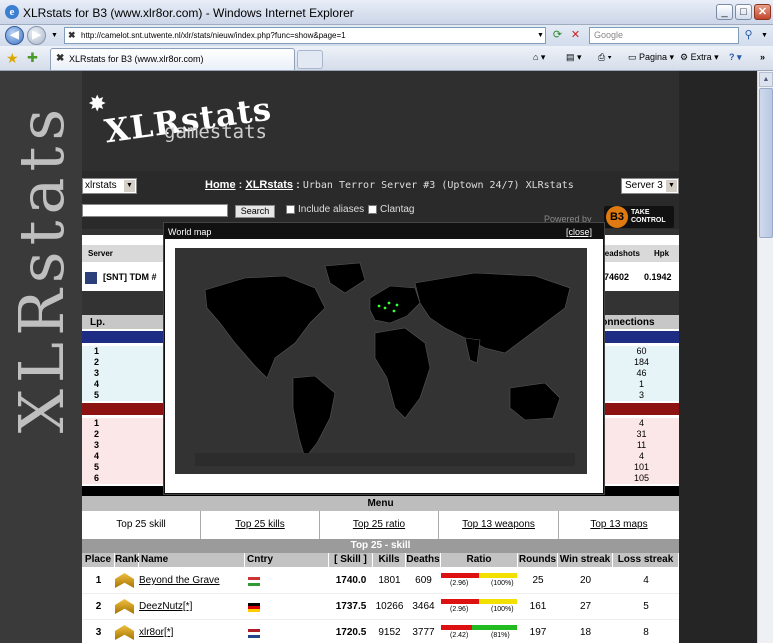 The width and height of the screenshot is (773, 643). I want to click on print-icon: ⎙ ▾, so click(604, 57).